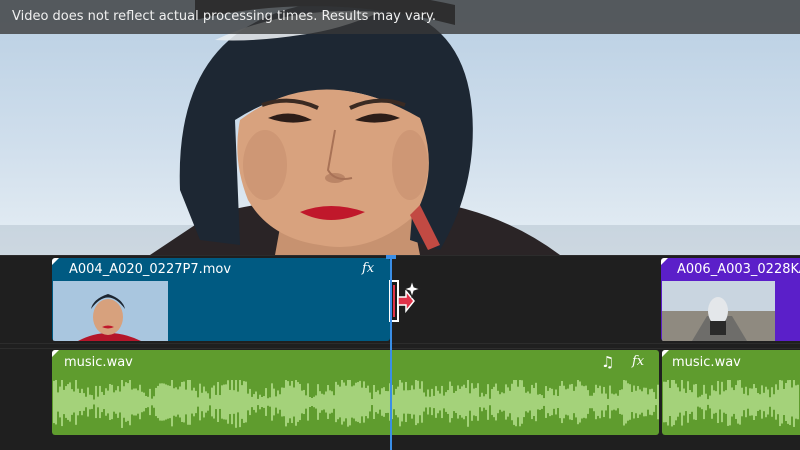  What do you see at coordinates (738, 269) in the screenshot?
I see `video-clip-name: A006_A003_0228KA` at bounding box center [738, 269].